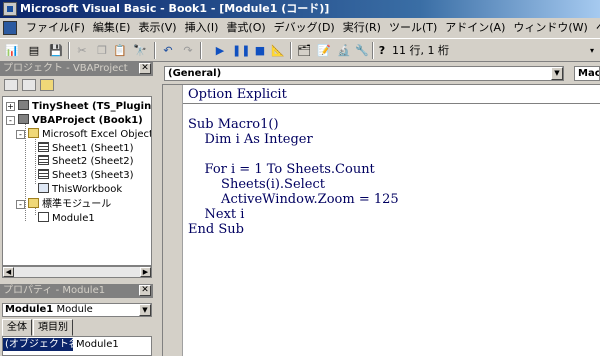 Image resolution: width=600 pixels, height=356 pixels. I want to click on tree-item-label: Microsoft Excel Object, so click(97, 134).